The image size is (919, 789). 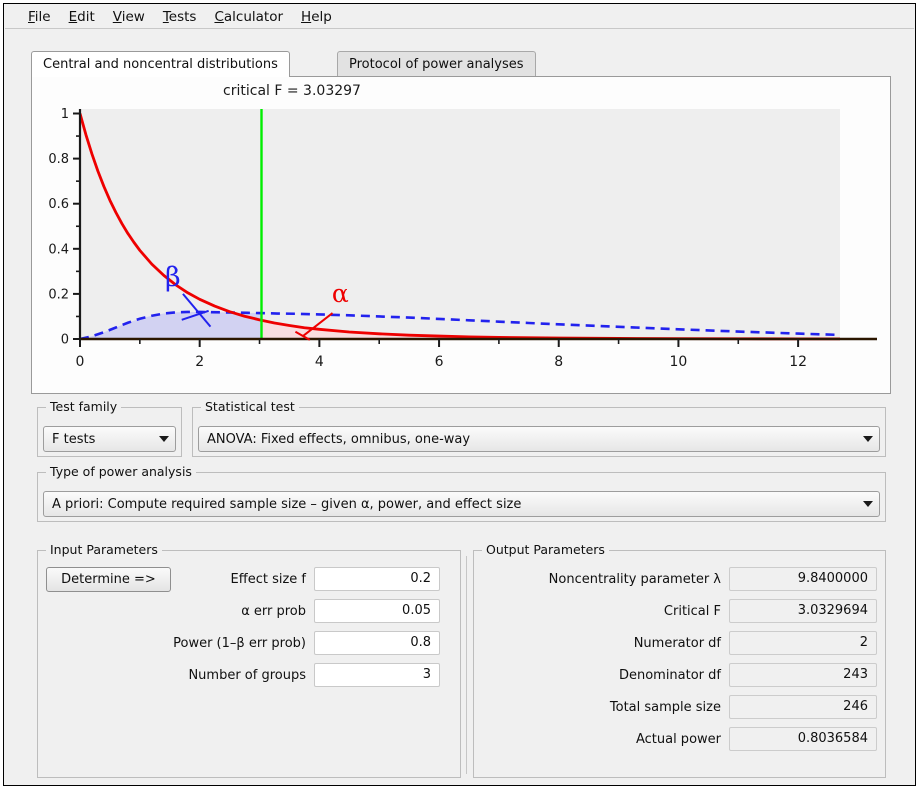 I want to click on tab-protocol-of-power-analyses: Protocol of power analyses, so click(x=436, y=64).